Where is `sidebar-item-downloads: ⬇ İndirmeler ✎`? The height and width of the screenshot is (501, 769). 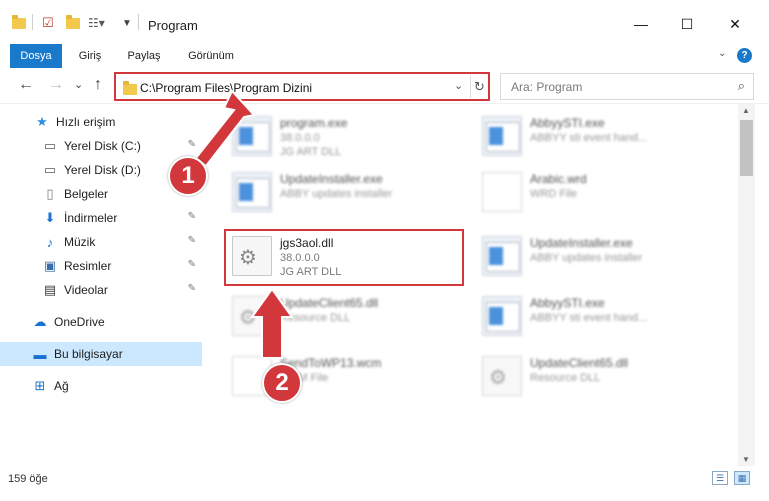 sidebar-item-downloads: ⬇ İndirmeler ✎ is located at coordinates (101, 218).